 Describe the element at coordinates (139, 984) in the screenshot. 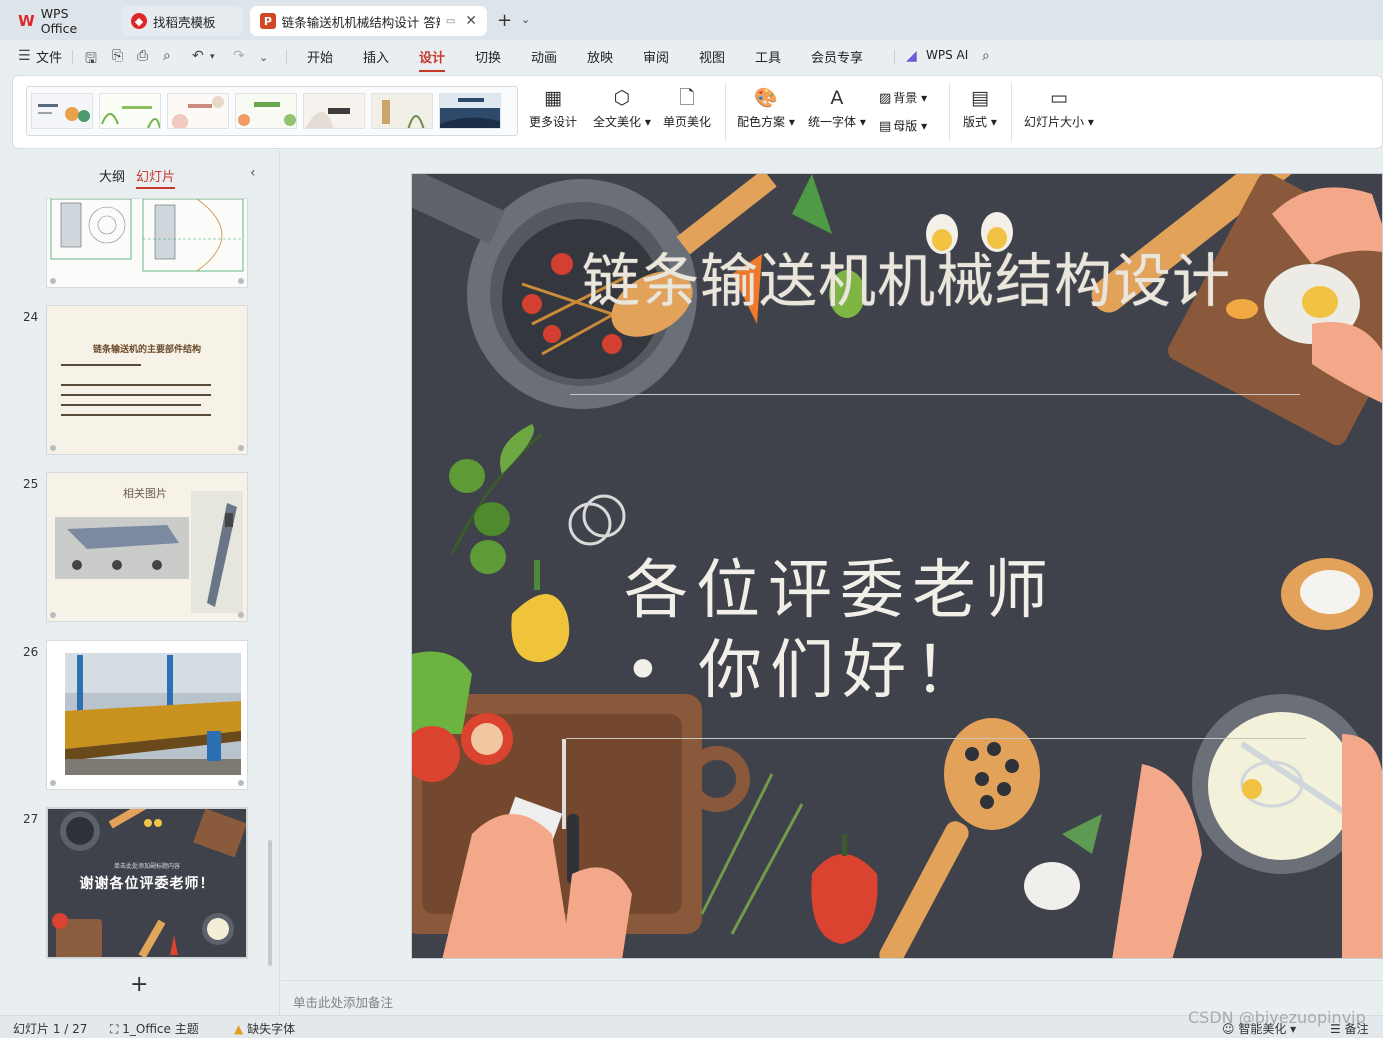

I see `add-slide-button: +` at that location.